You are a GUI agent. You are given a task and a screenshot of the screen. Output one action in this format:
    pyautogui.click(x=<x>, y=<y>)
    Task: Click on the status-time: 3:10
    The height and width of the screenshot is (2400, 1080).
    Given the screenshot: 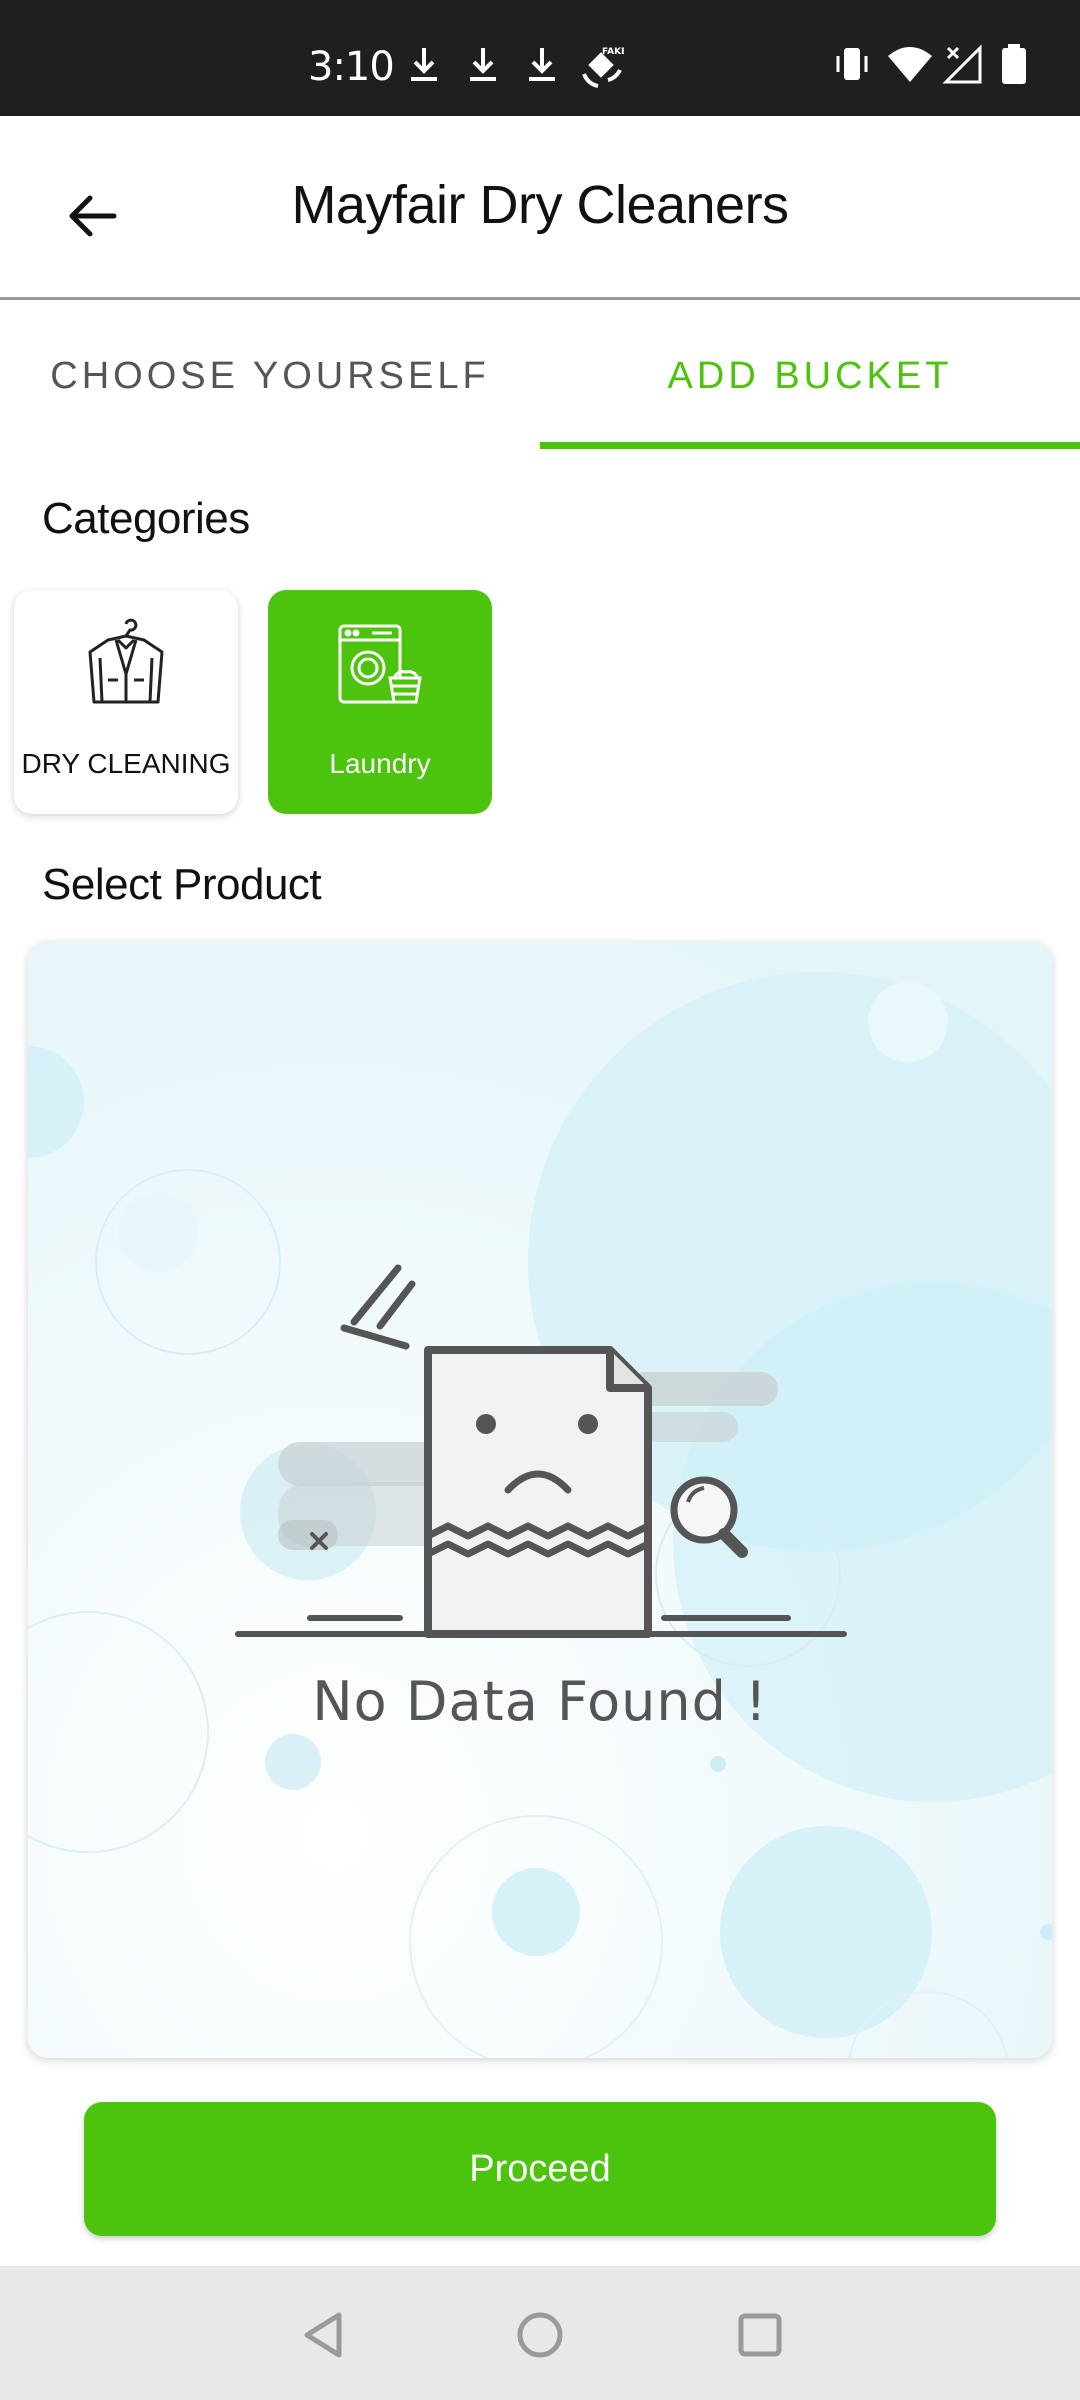 What is the action you would take?
    pyautogui.click(x=351, y=67)
    